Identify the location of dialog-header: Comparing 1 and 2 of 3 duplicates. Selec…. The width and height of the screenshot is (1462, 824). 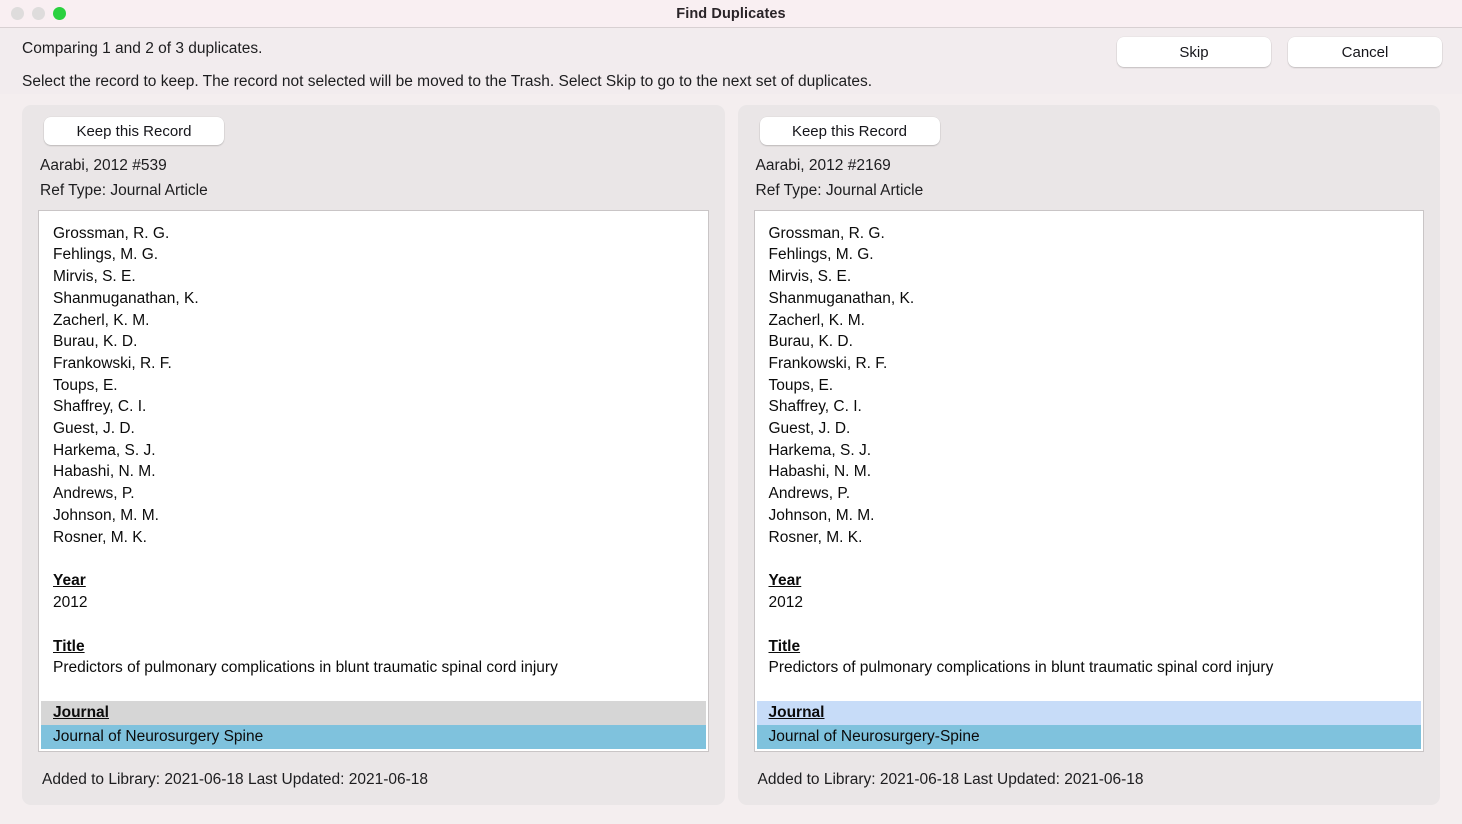
(731, 61).